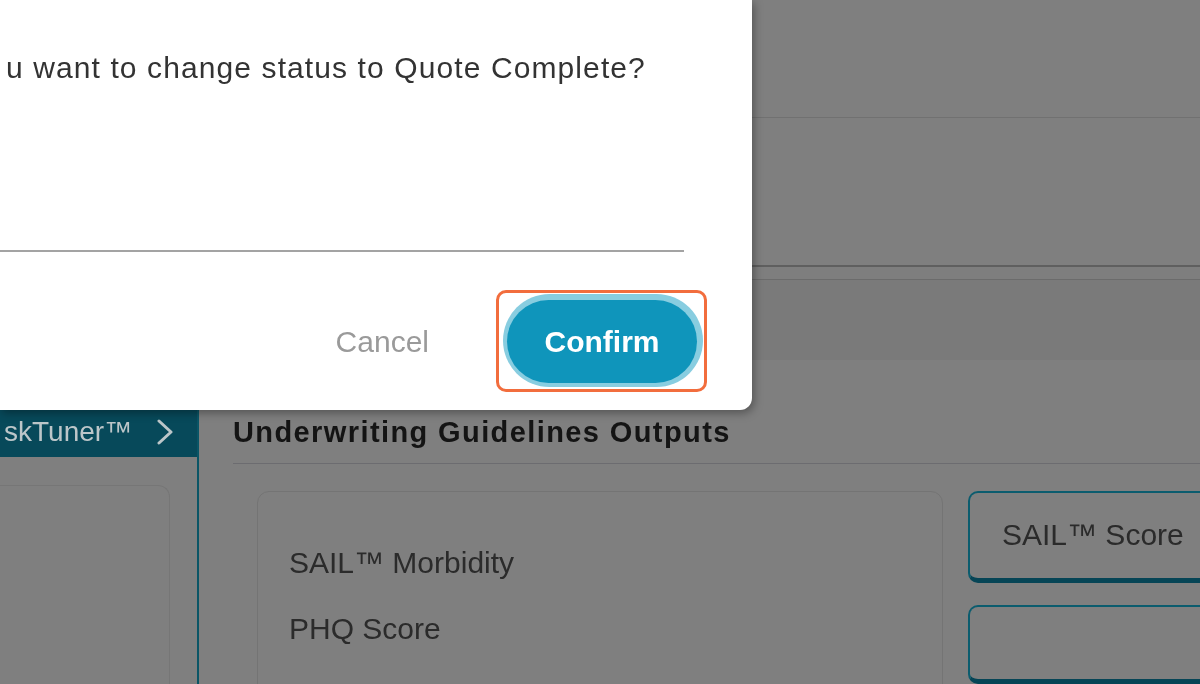  Describe the element at coordinates (326, 68) in the screenshot. I see `dialog-message: u want to change status to Quote Complete?` at that location.